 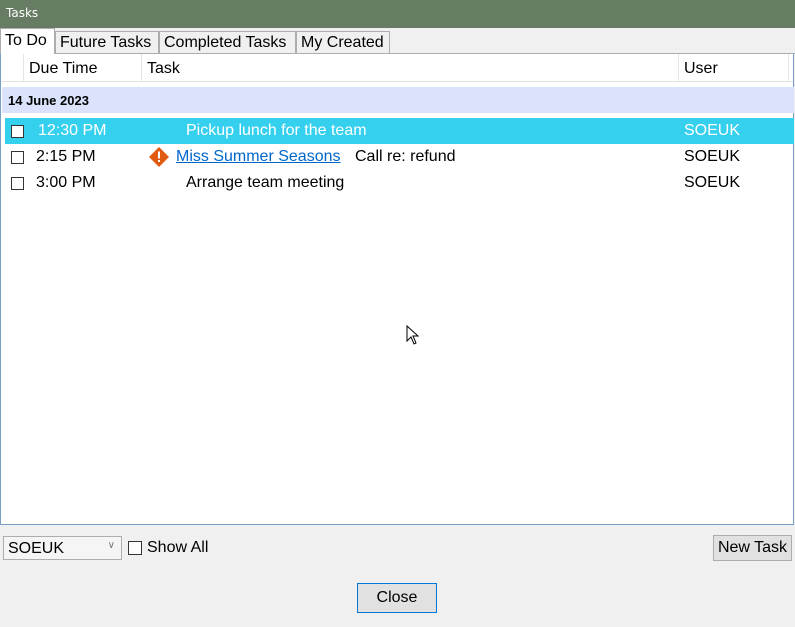 I want to click on user-select: SOEUK ∨, so click(x=62, y=548).